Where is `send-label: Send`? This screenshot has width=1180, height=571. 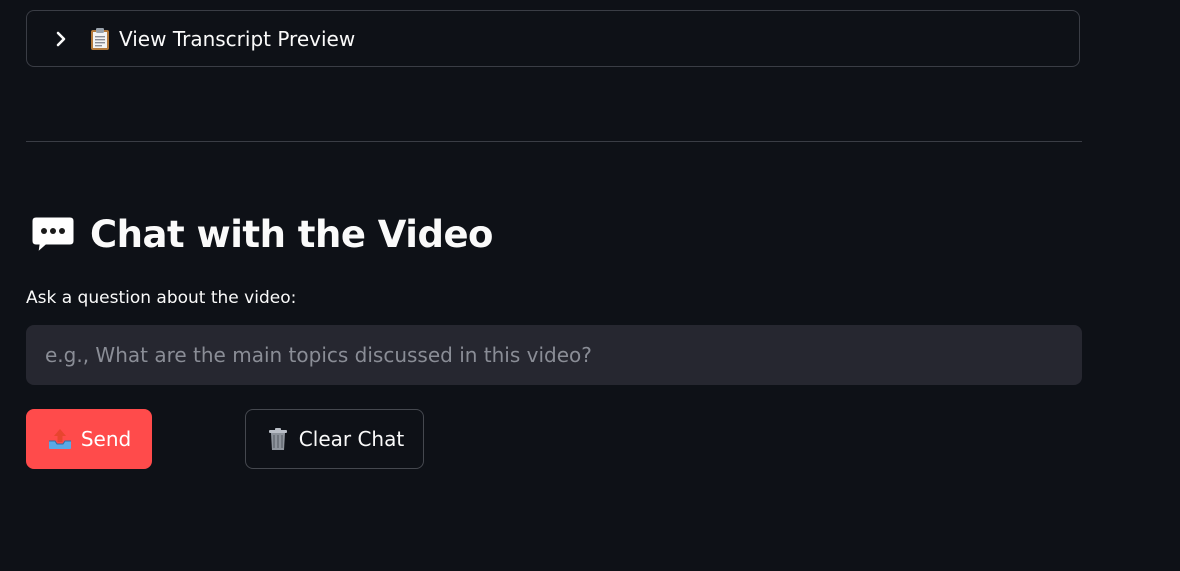 send-label: Send is located at coordinates (106, 439).